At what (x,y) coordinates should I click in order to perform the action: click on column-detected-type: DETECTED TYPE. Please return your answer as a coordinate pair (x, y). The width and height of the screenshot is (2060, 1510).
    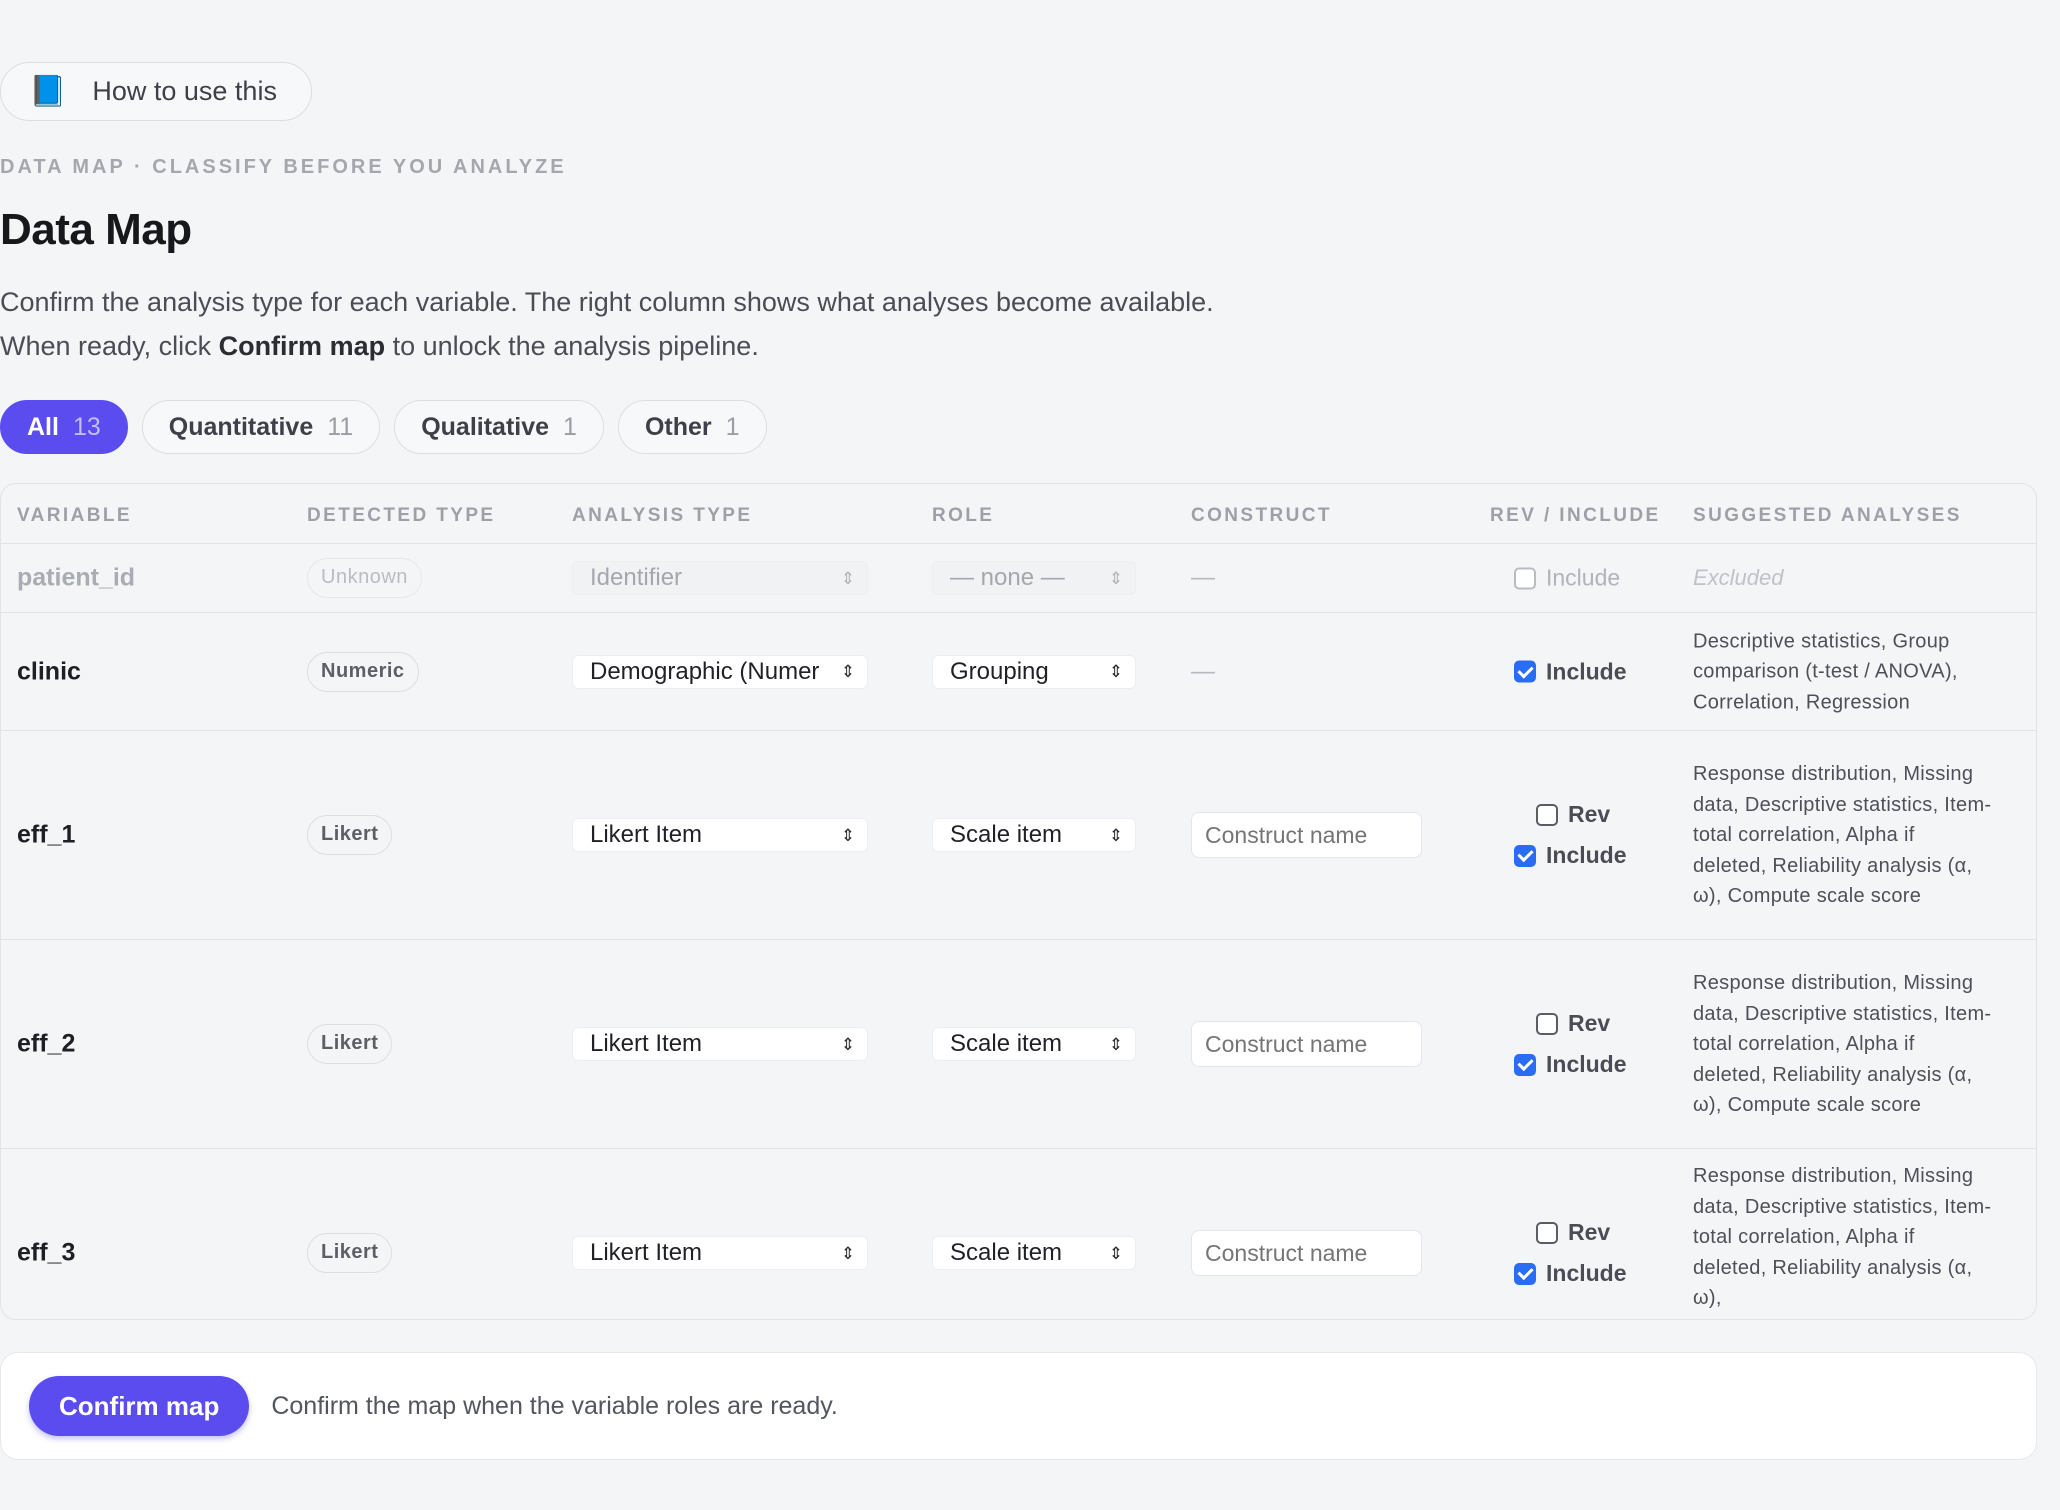
    Looking at the image, I should click on (401, 515).